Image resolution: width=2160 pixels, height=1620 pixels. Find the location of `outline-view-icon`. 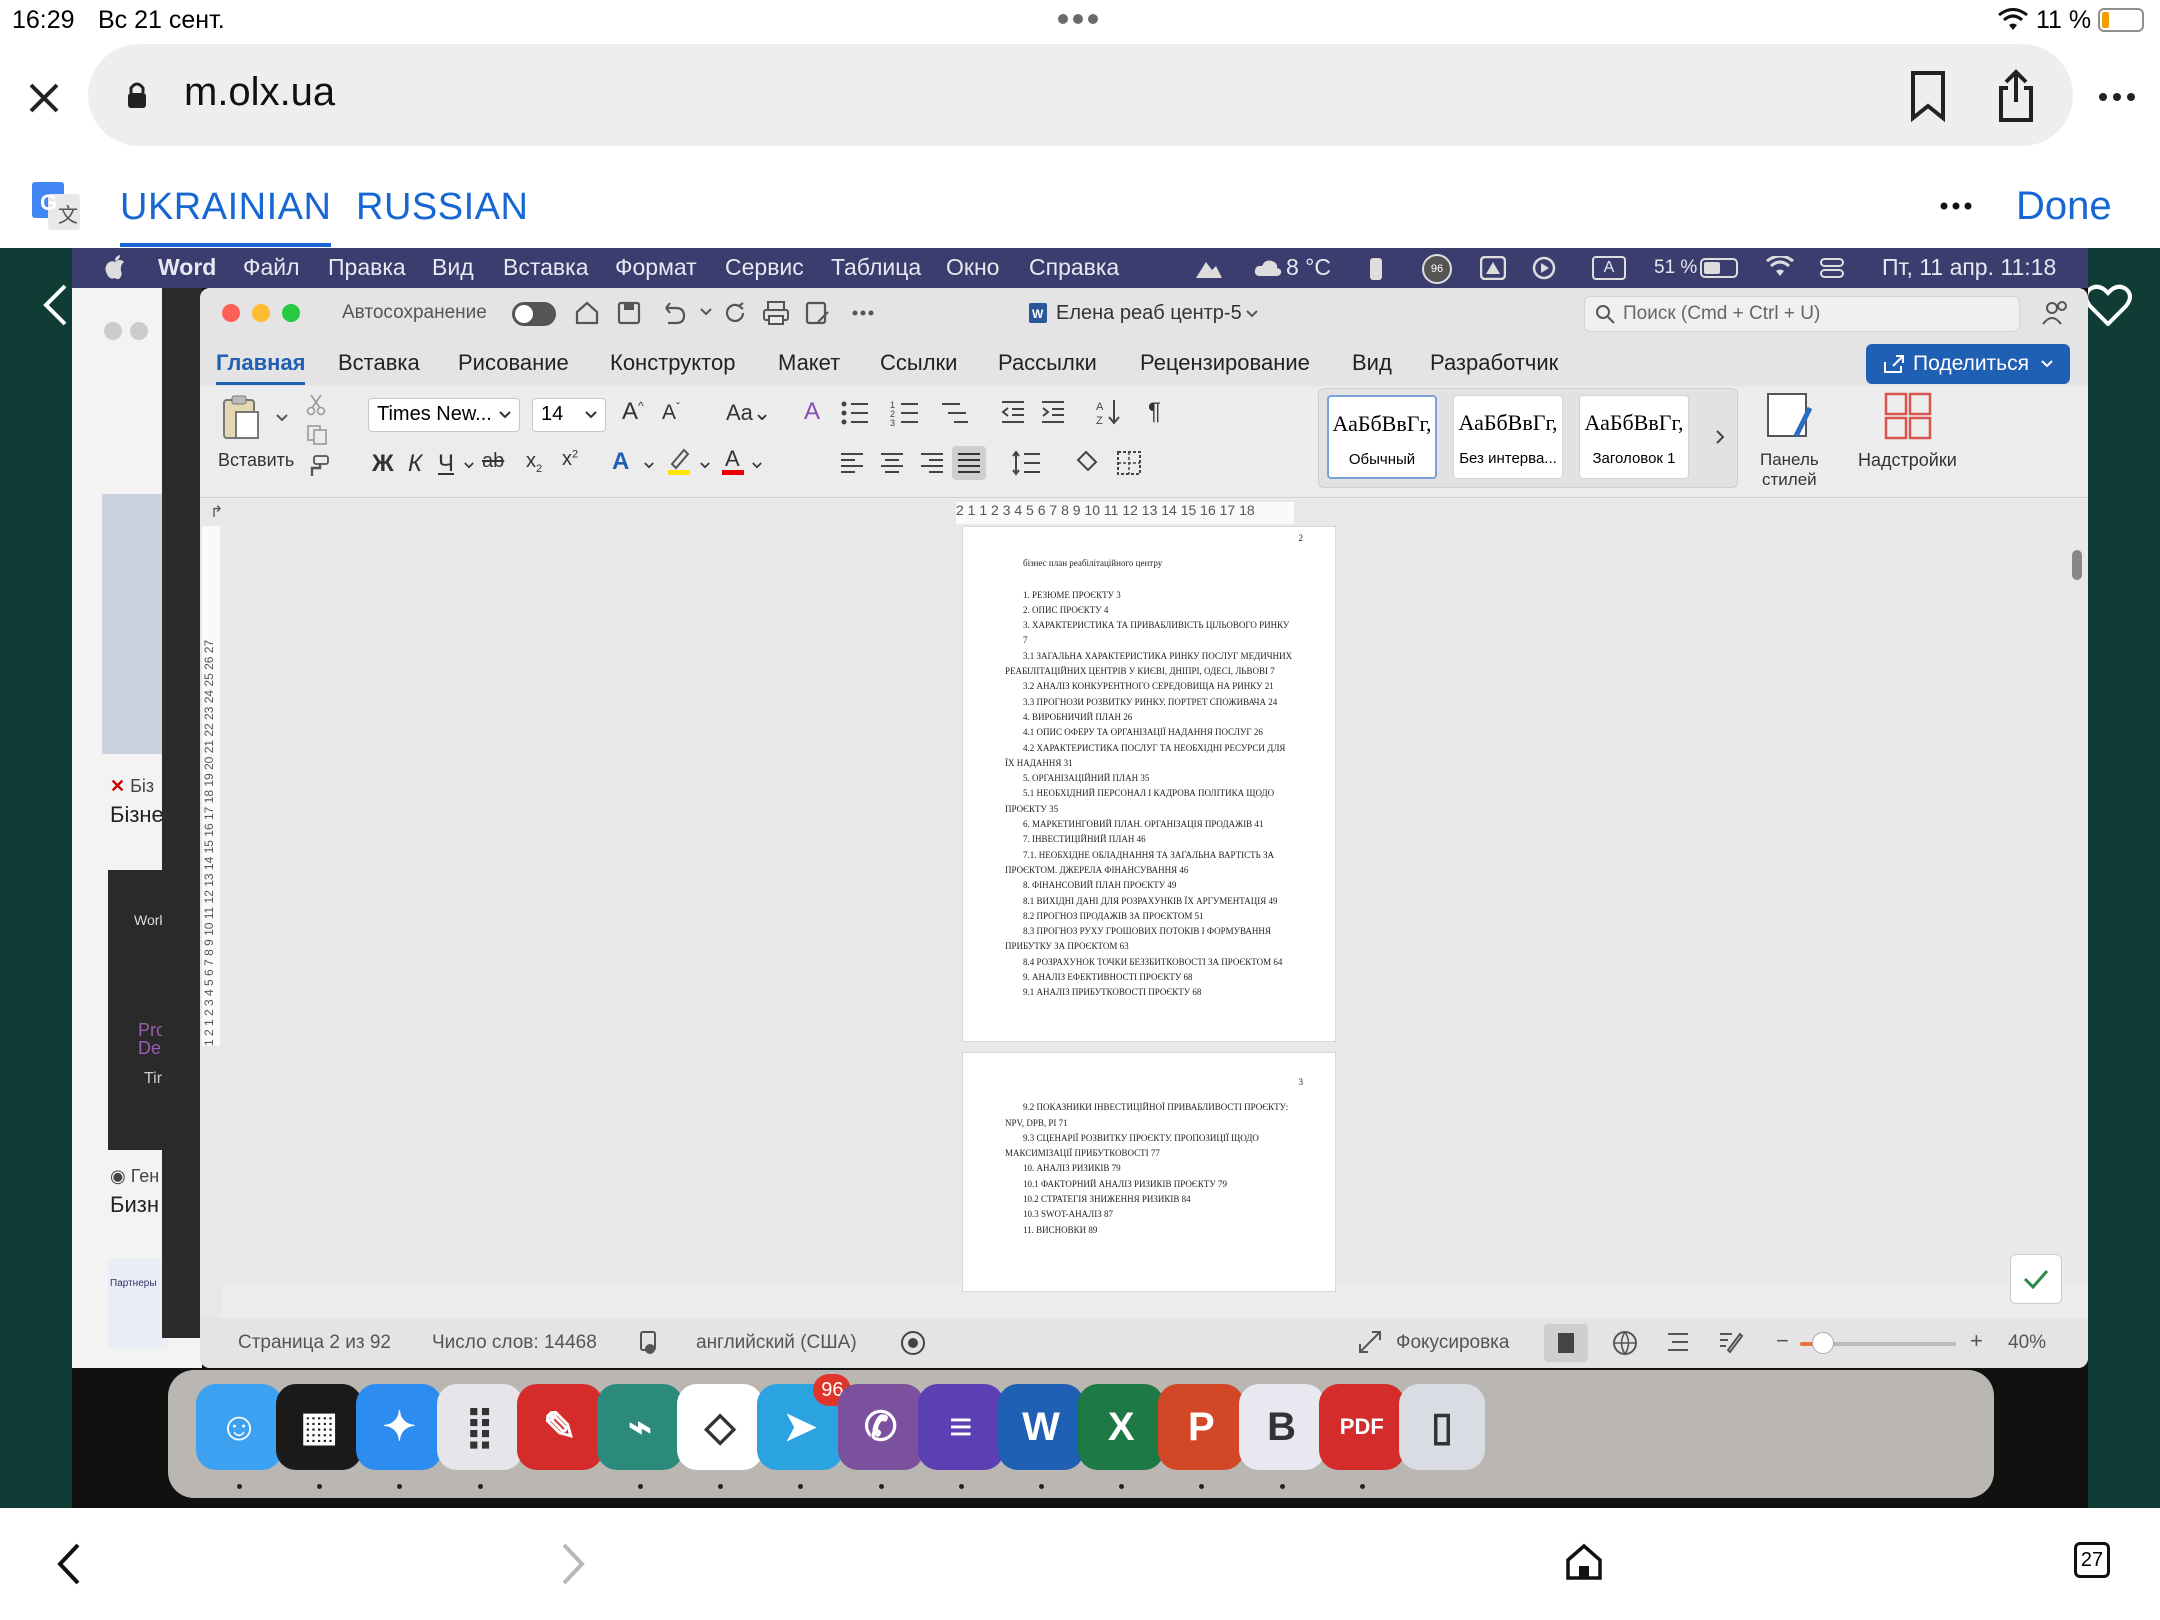

outline-view-icon is located at coordinates (1678, 1342).